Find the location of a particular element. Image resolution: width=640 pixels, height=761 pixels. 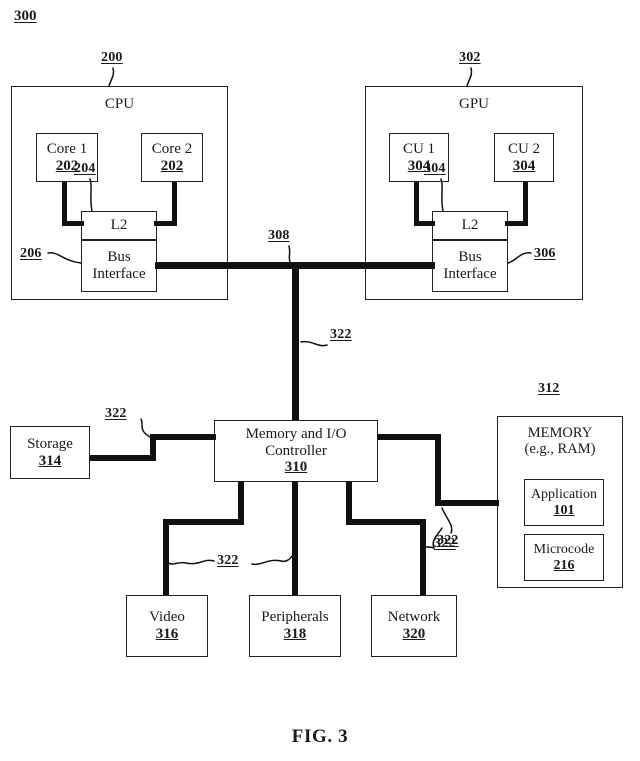

application-label: Application is located at coordinates (564, 494).